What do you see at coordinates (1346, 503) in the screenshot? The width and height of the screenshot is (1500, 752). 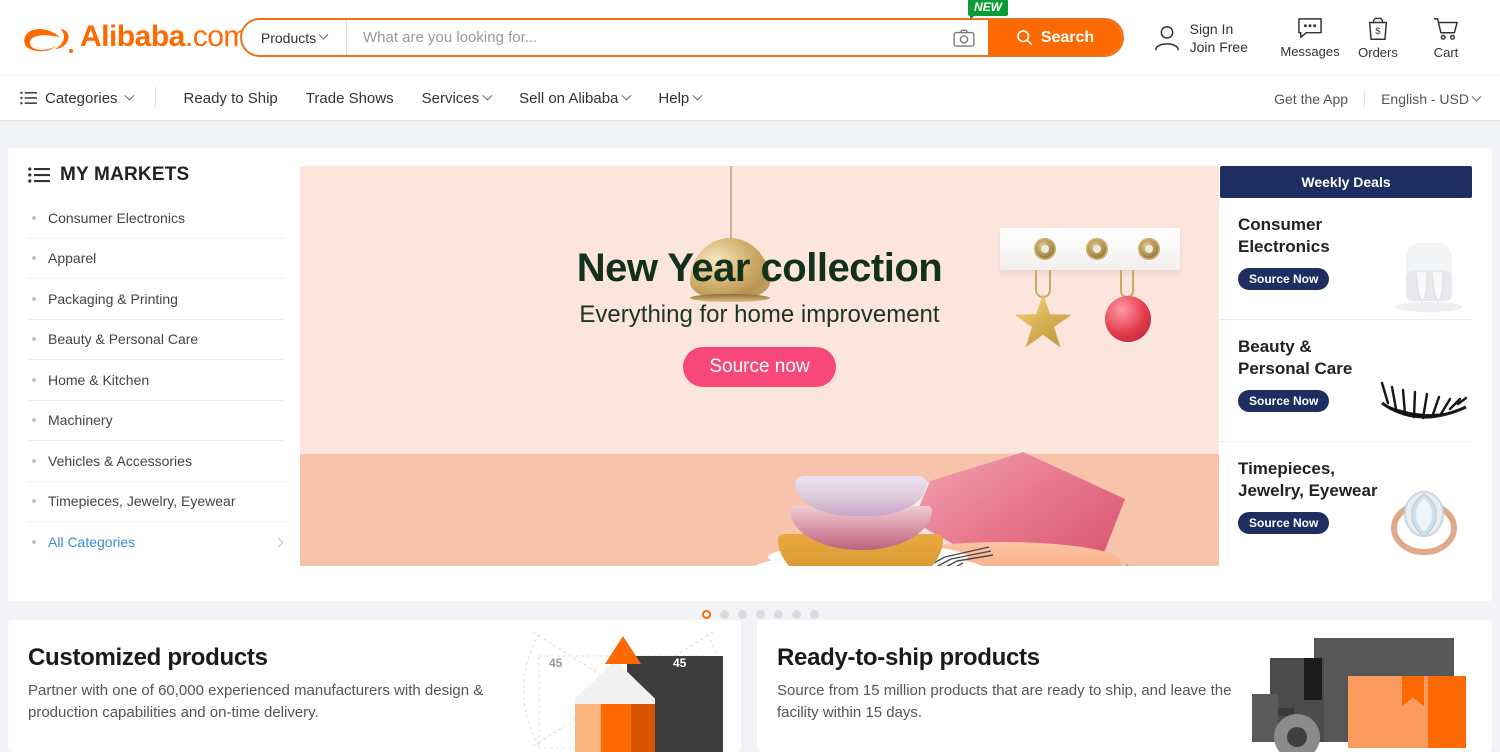 I see `deal-card-timepieces-jewelry-eyewear: Timepieces, Jewelry, Eyewear Source Now` at bounding box center [1346, 503].